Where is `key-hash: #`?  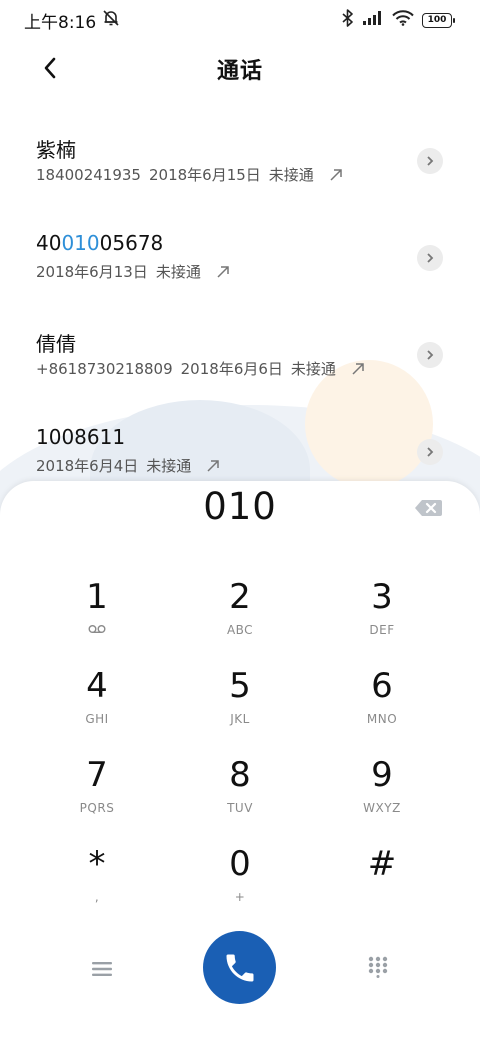
key-hash: # is located at coordinates (382, 884).